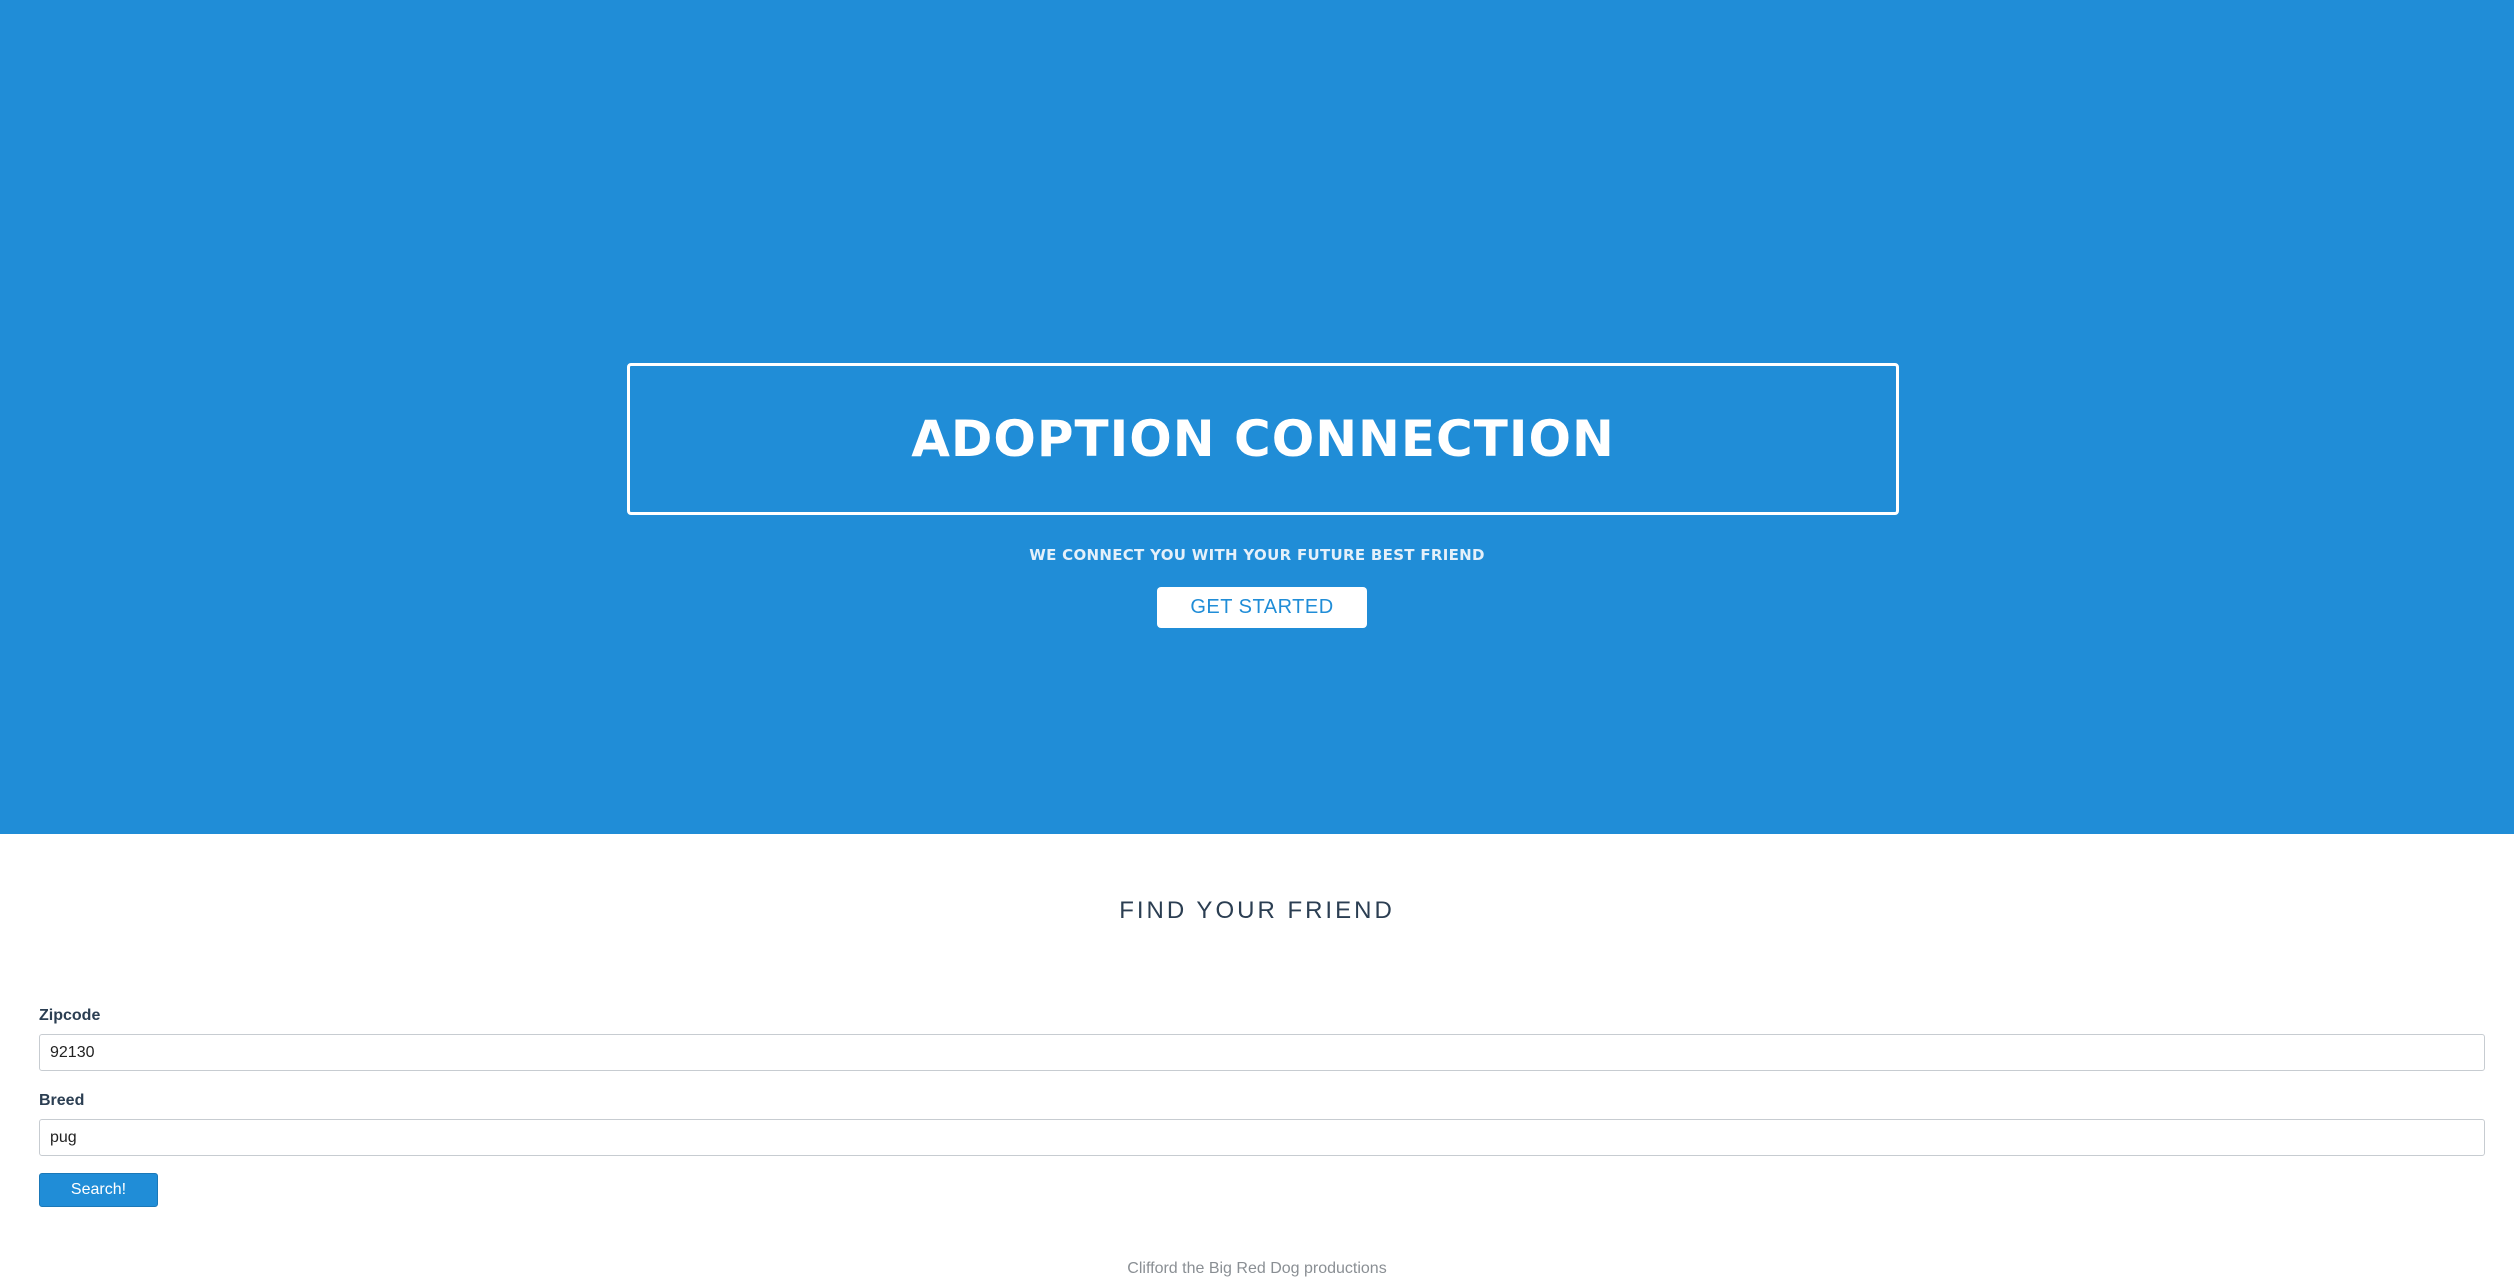 Image resolution: width=2514 pixels, height=1282 pixels. Describe the element at coordinates (1262, 607) in the screenshot. I see `get-started-button: GET STARTED` at that location.